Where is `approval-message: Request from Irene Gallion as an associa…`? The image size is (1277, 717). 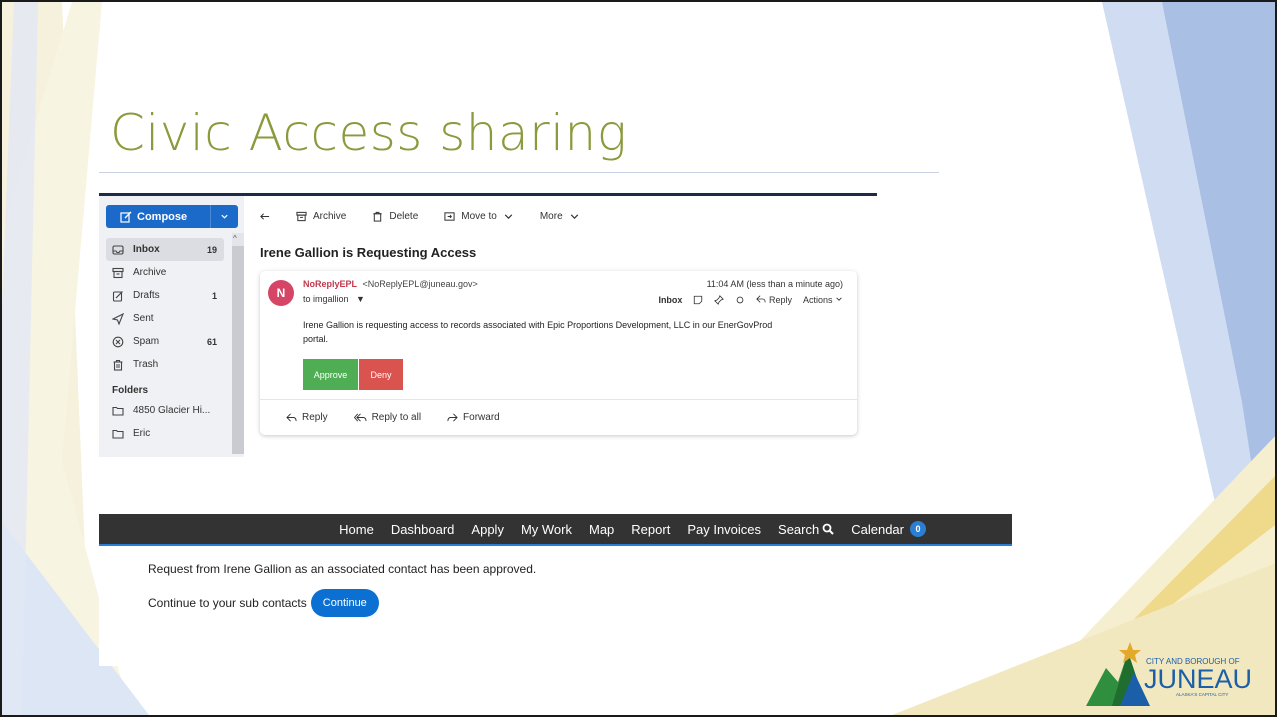
approval-message: Request from Irene Gallion as an associa… is located at coordinates (342, 569).